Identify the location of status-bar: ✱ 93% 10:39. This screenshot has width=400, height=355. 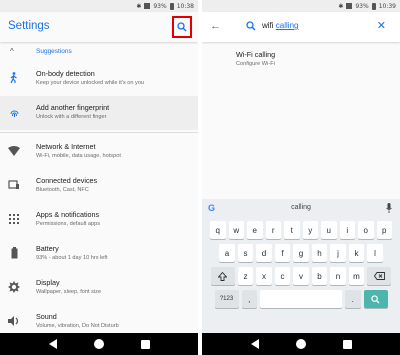
(301, 6).